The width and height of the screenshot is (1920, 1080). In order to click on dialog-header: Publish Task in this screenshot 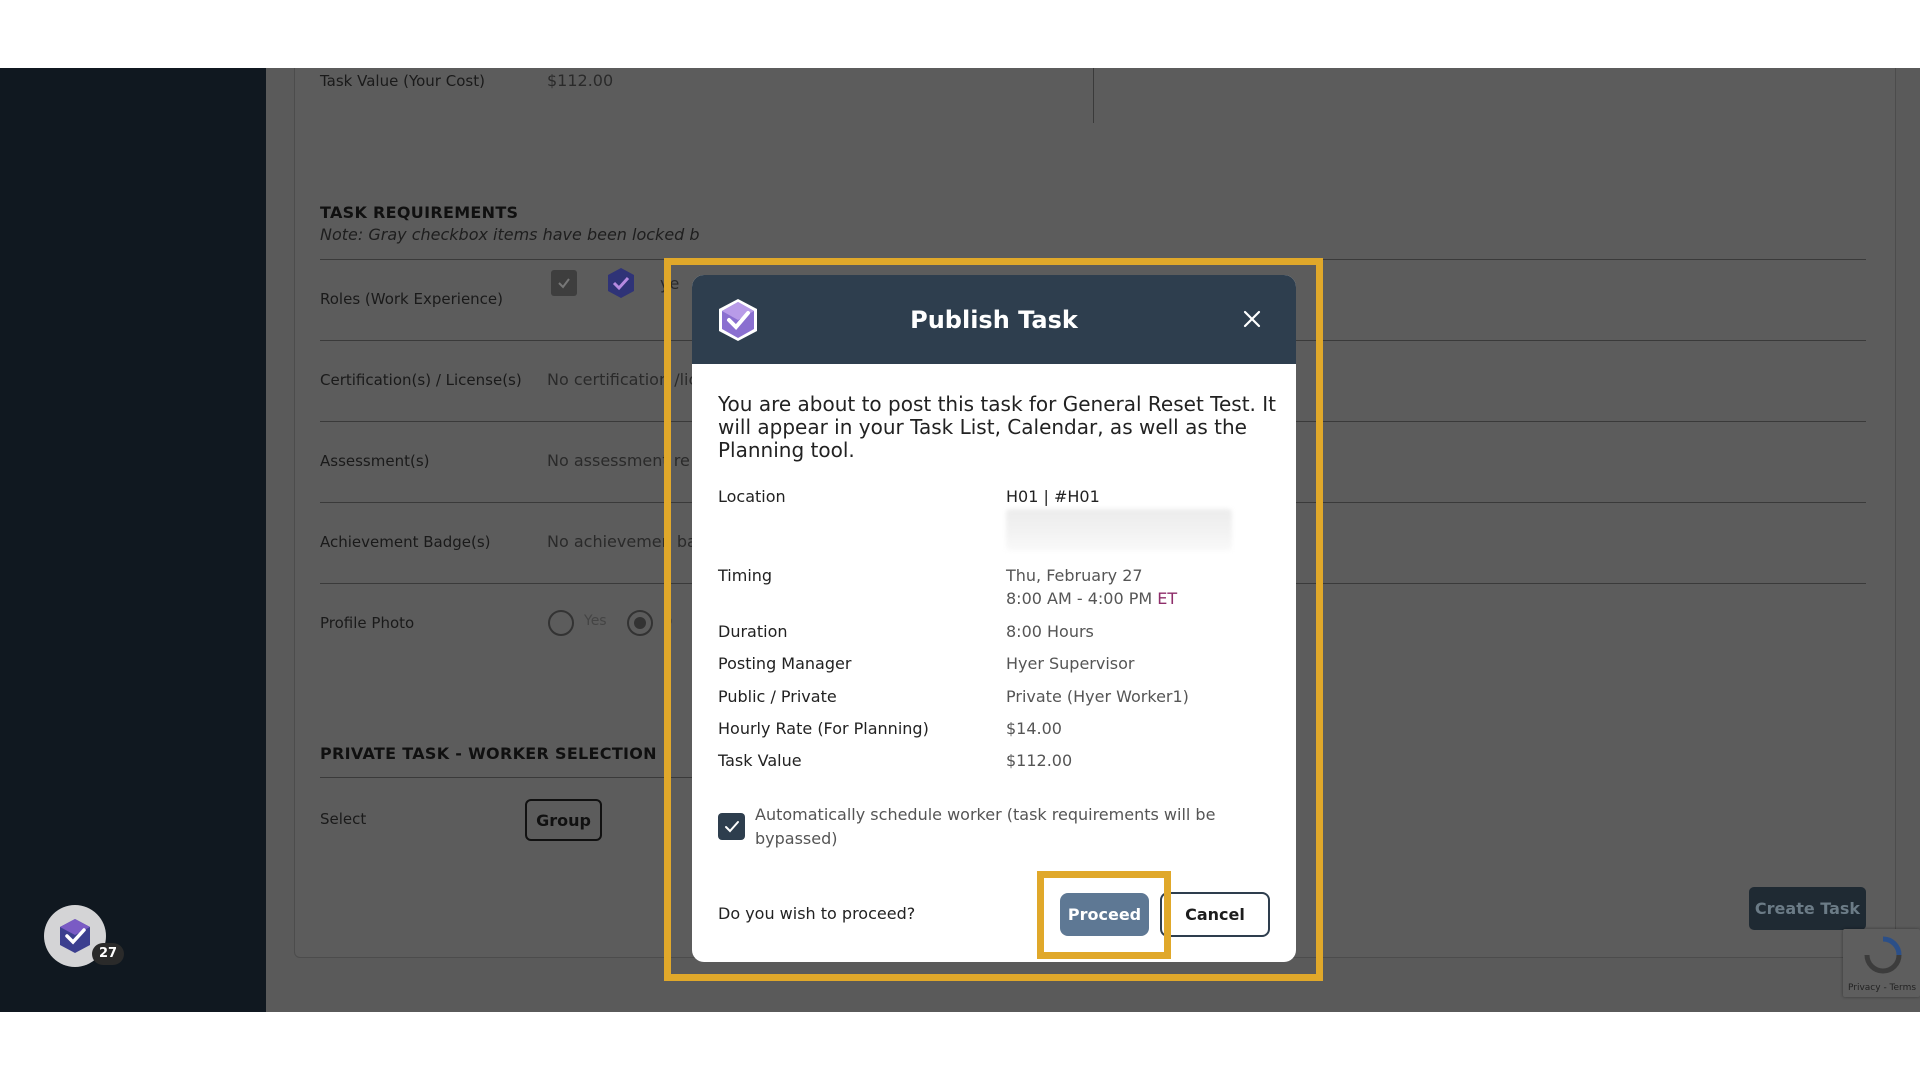, I will do `click(994, 319)`.